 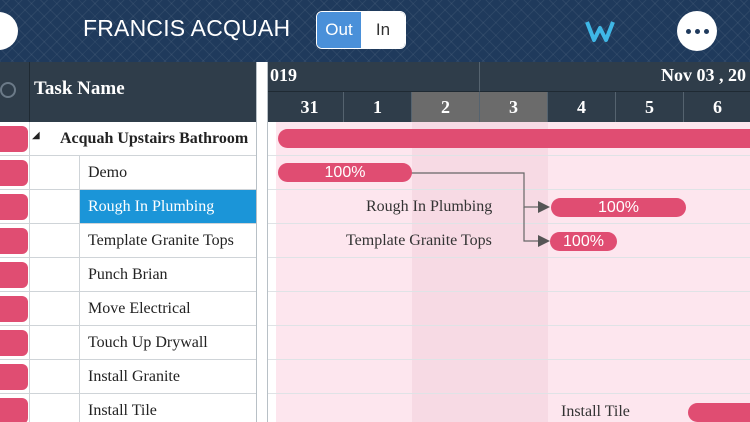 I want to click on task-name: Template Granite Tops, so click(x=161, y=240).